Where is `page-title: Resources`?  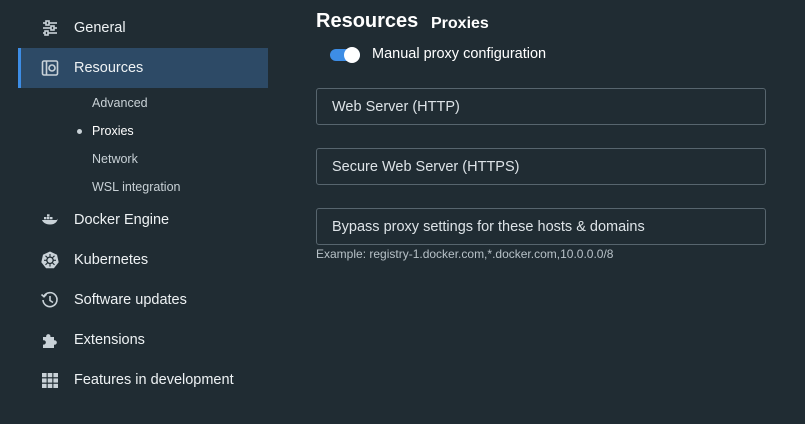 page-title: Resources is located at coordinates (367, 21).